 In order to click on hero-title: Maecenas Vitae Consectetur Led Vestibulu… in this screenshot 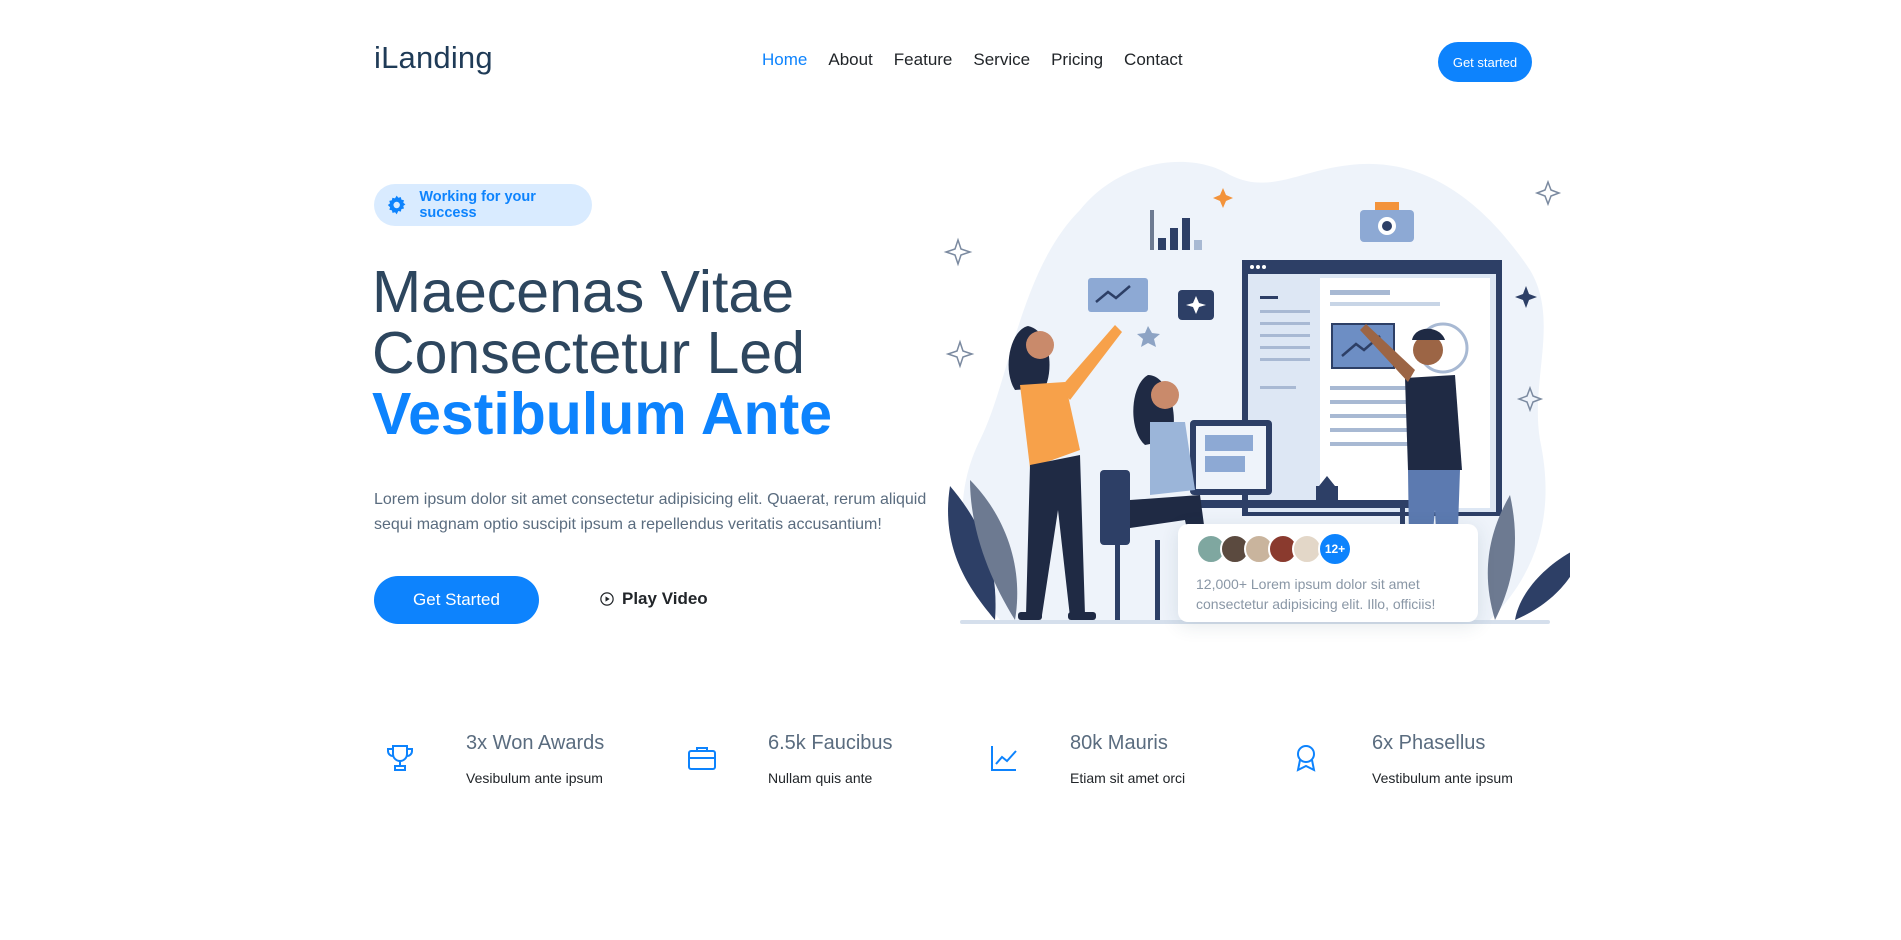, I will do `click(602, 353)`.